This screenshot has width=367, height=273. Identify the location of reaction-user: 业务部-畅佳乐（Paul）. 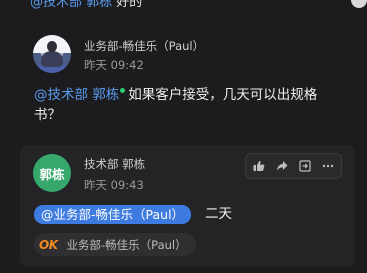
(126, 244).